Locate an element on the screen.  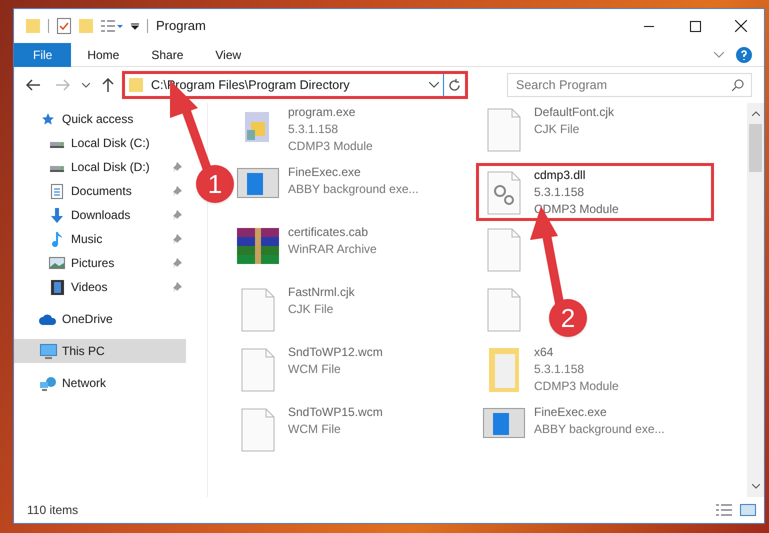
file-detail: WinRAR Archive is located at coordinates (332, 249).